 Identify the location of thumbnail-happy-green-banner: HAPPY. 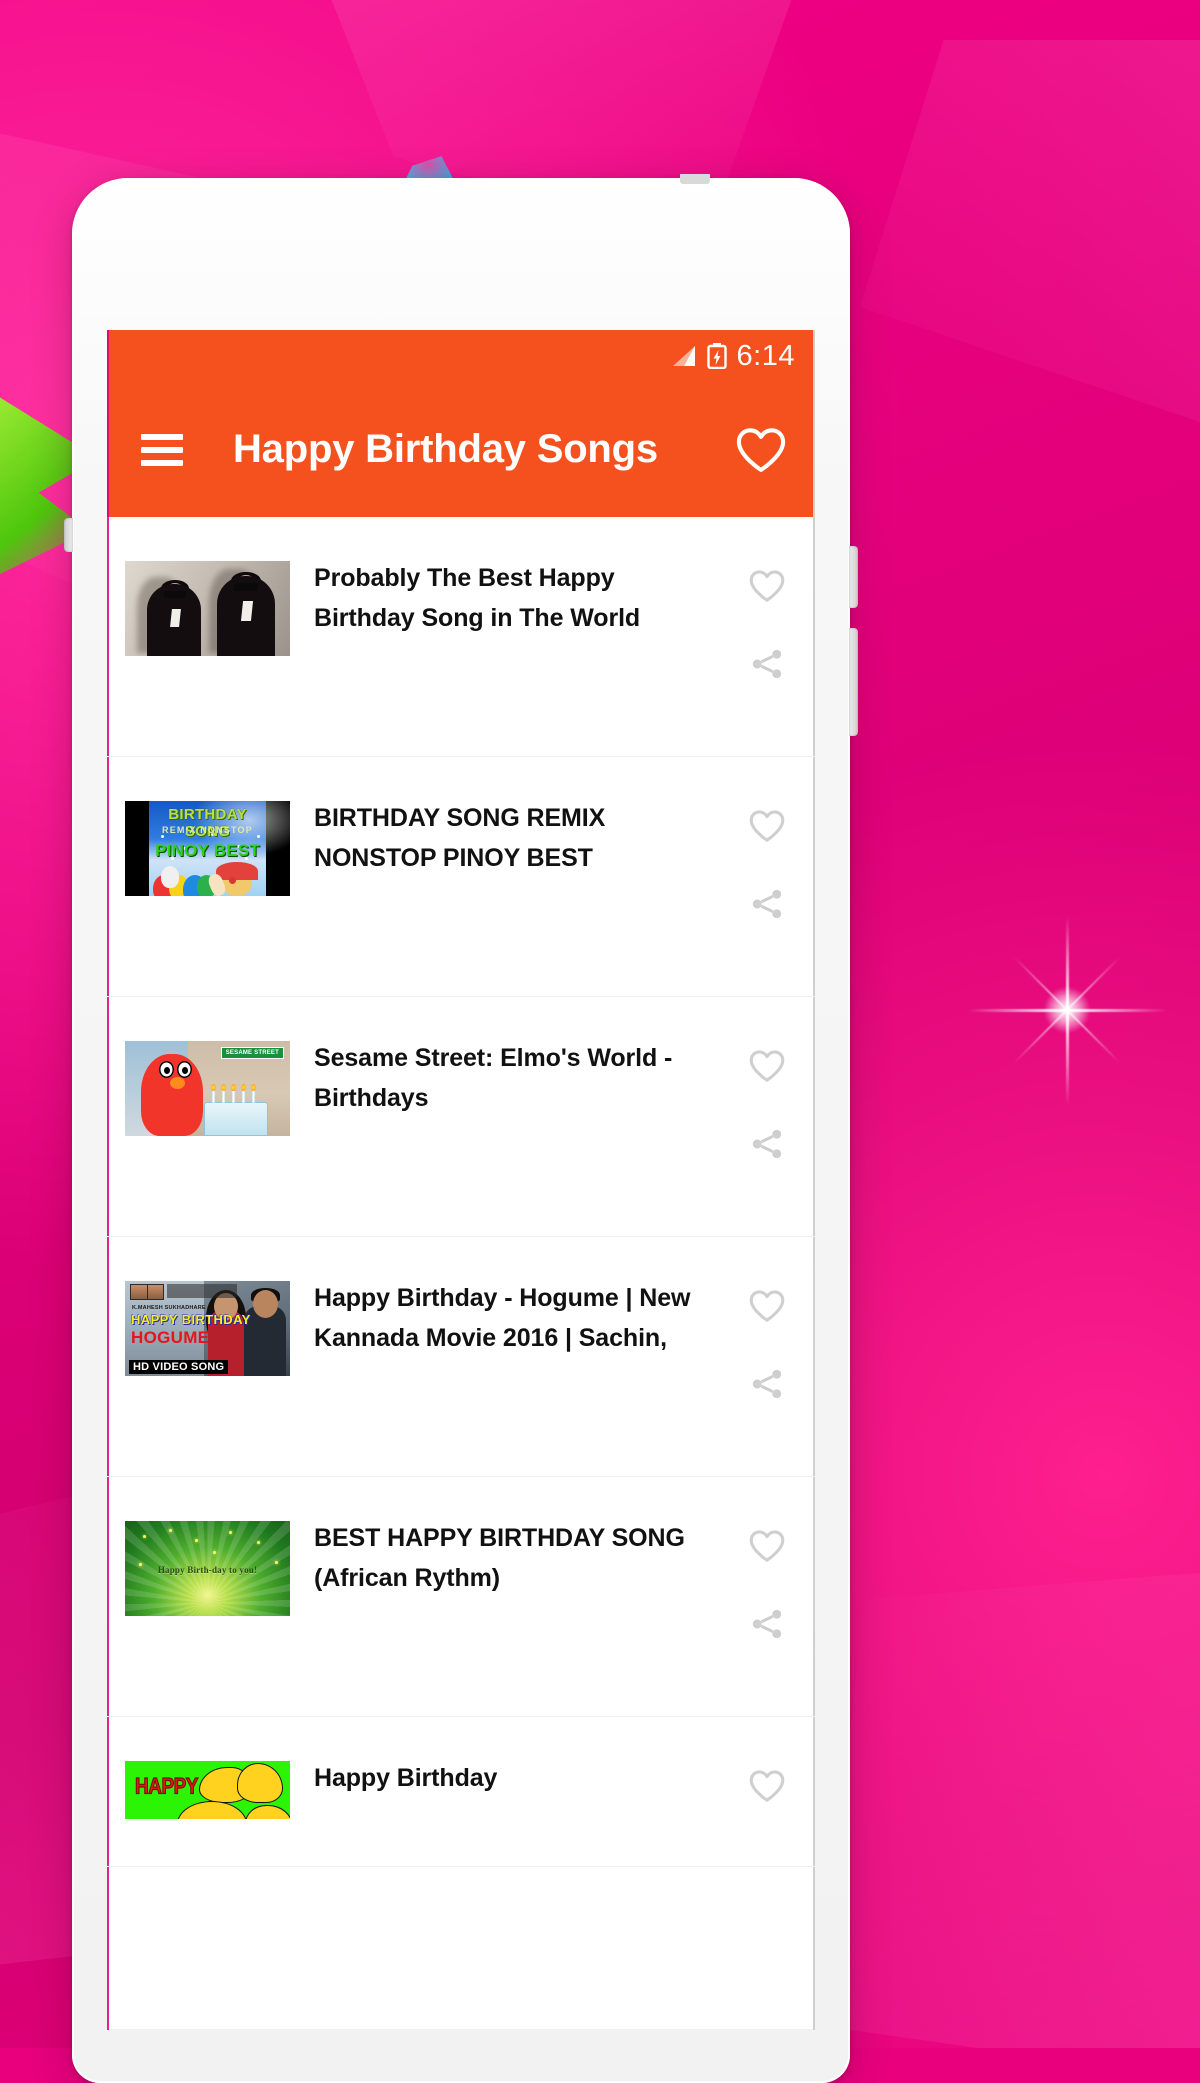
(207, 1790).